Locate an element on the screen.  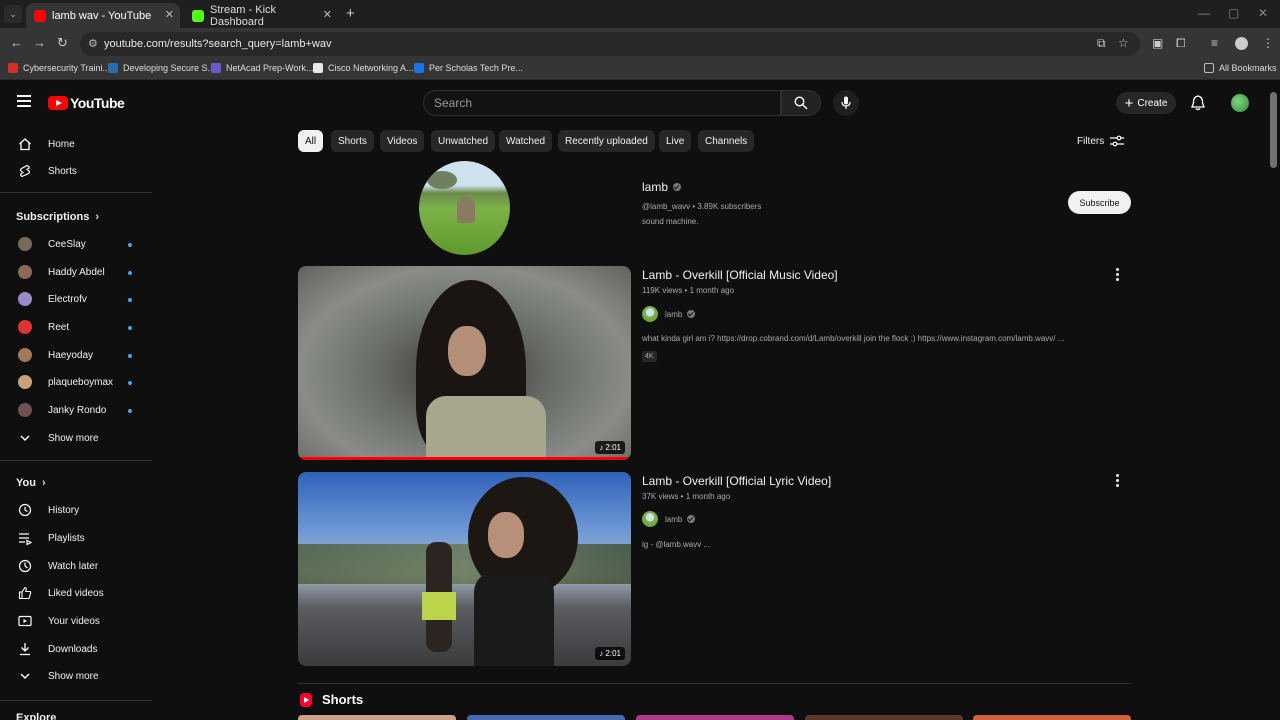
new-tab-icon: + is located at coordinates (350, 13).